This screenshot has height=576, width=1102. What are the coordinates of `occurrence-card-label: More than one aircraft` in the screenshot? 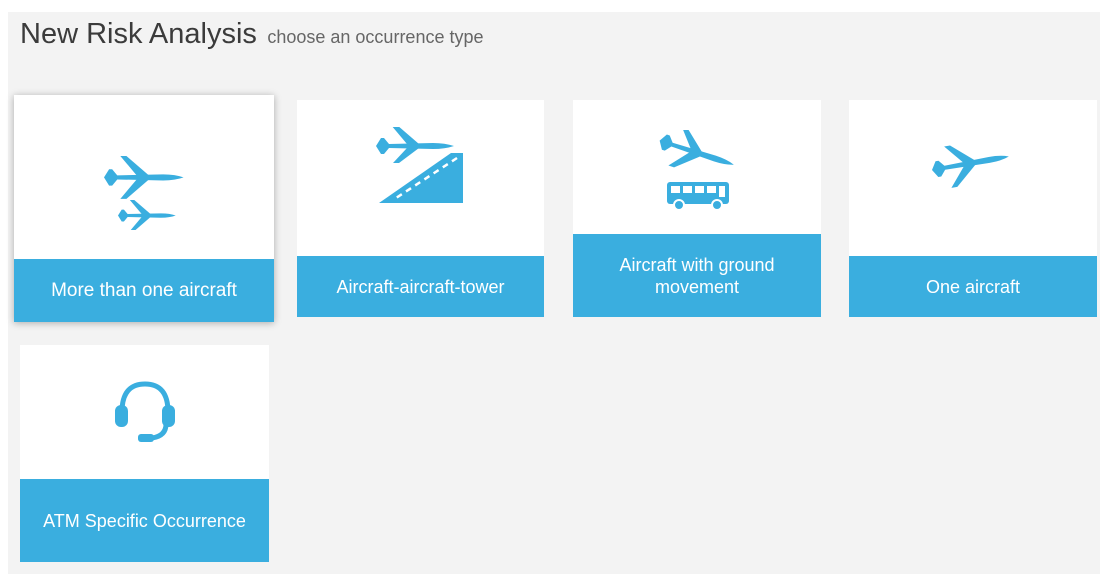 It's located at (144, 290).